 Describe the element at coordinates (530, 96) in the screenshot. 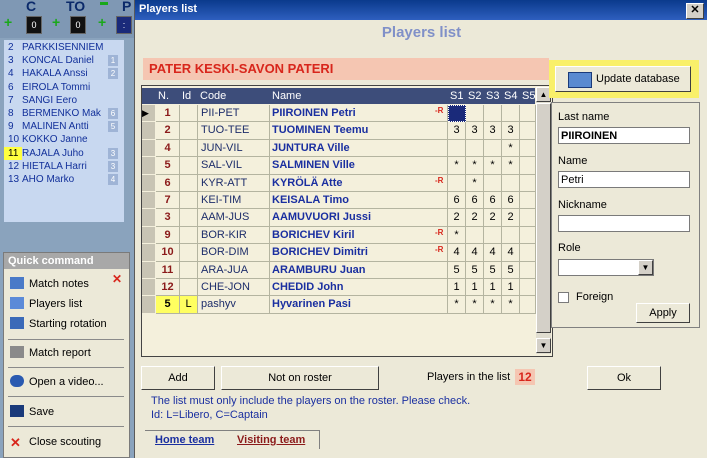

I see `column-header: S5` at that location.